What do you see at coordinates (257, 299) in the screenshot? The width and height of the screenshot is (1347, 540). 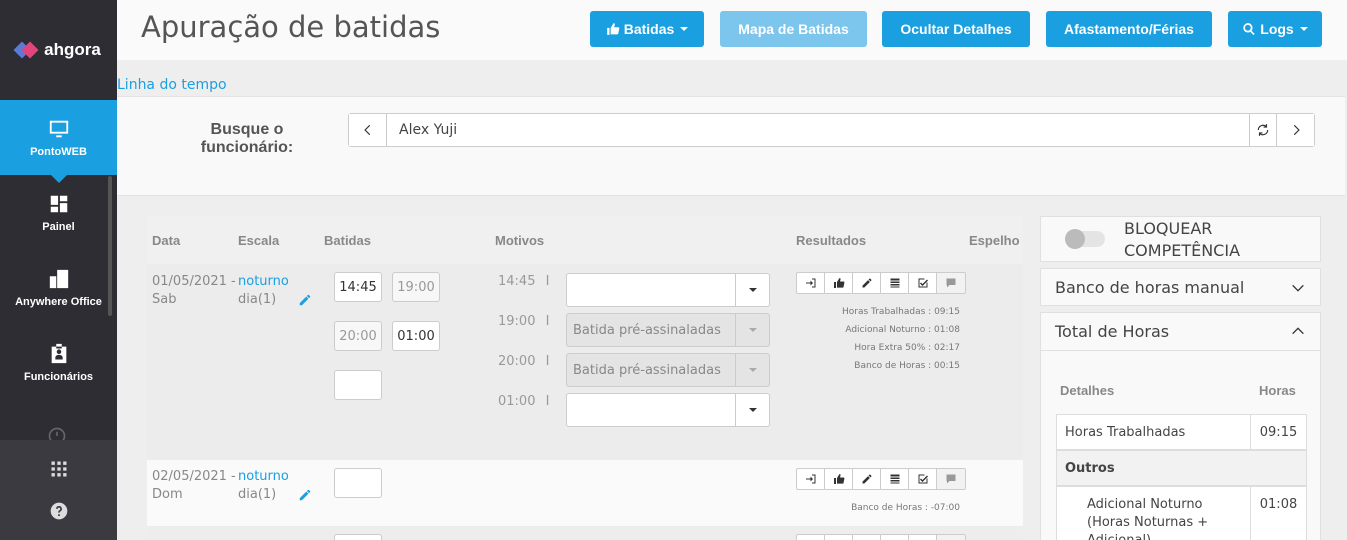 I see `row-scale-sub: dia(1)` at bounding box center [257, 299].